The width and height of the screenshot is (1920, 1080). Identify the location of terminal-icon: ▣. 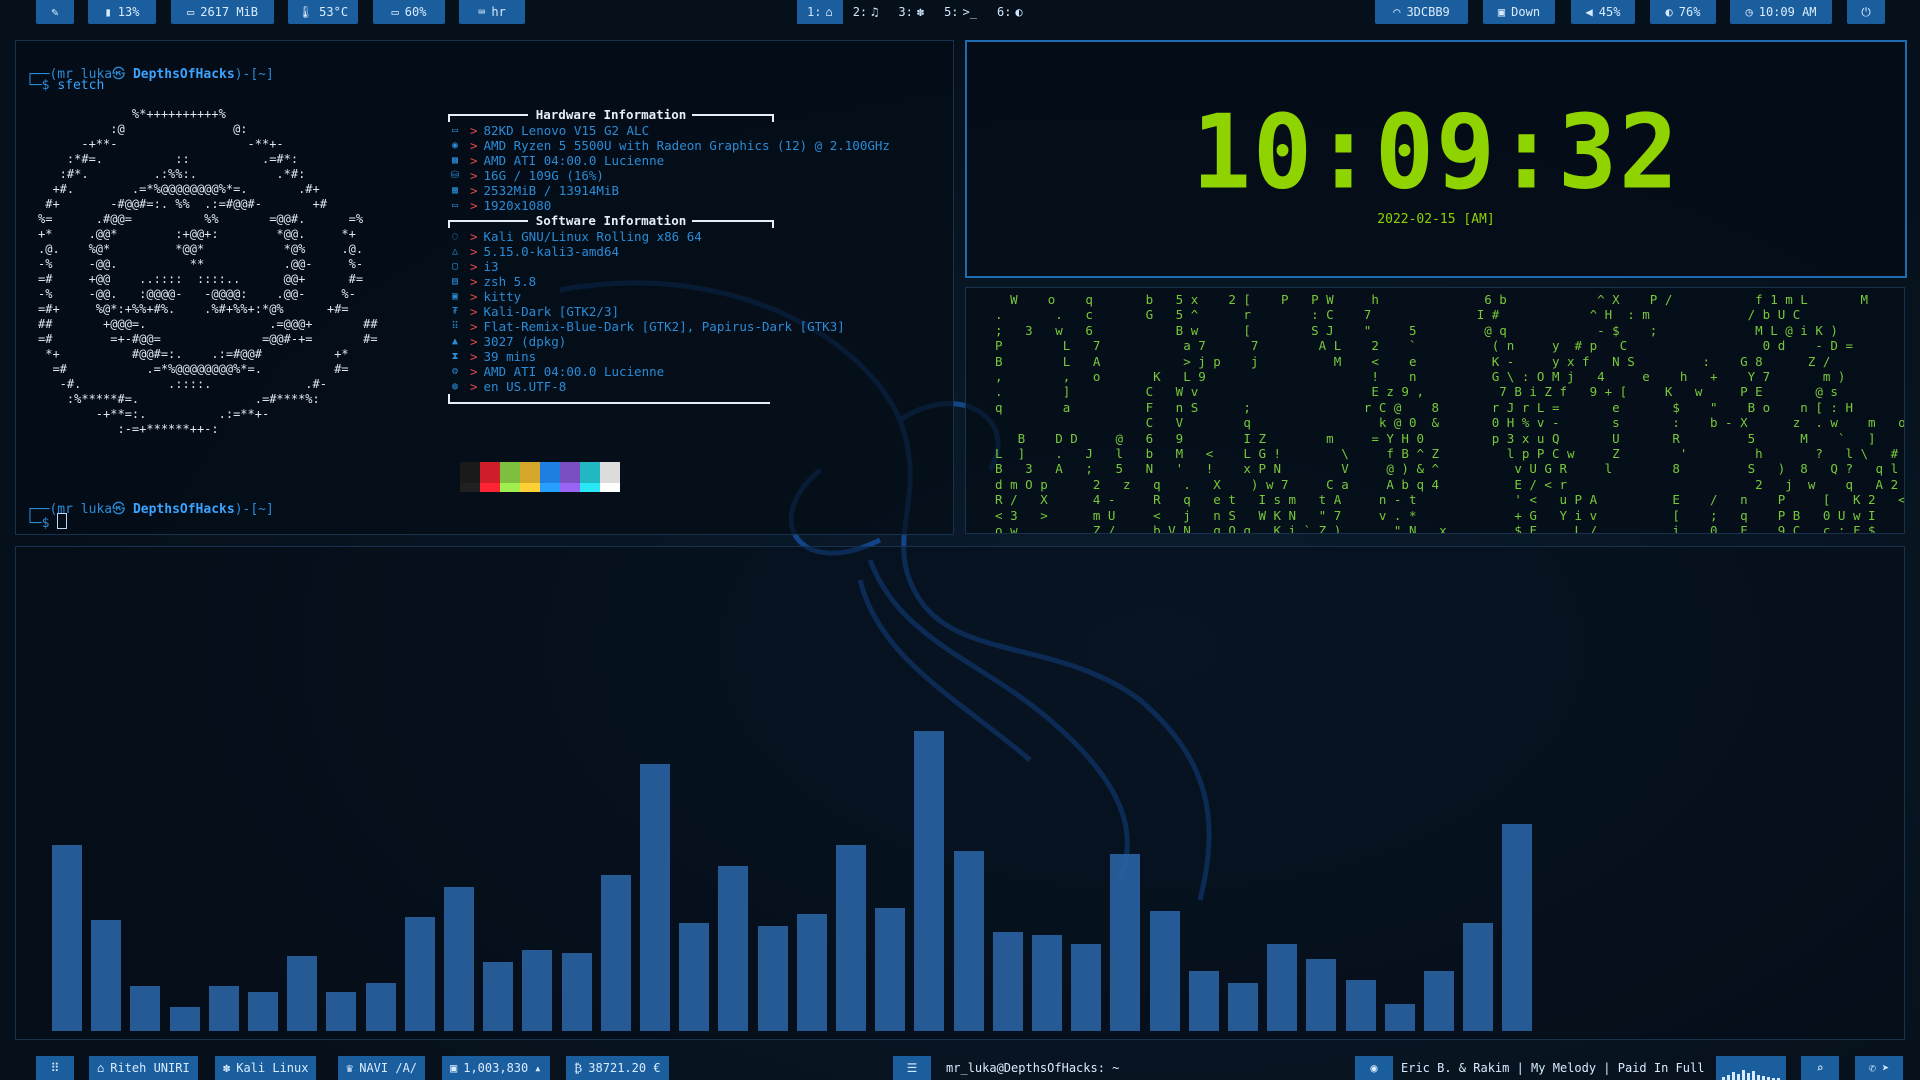
(455, 296).